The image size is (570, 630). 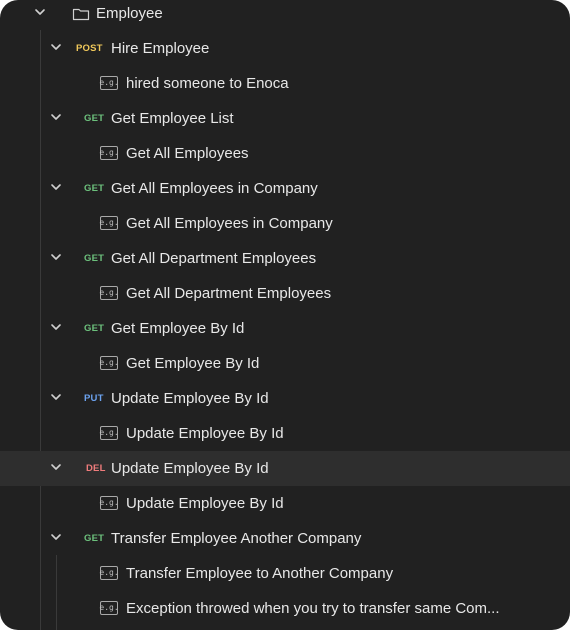 What do you see at coordinates (214, 188) in the screenshot?
I see `request-name: Get All Employees in Company` at bounding box center [214, 188].